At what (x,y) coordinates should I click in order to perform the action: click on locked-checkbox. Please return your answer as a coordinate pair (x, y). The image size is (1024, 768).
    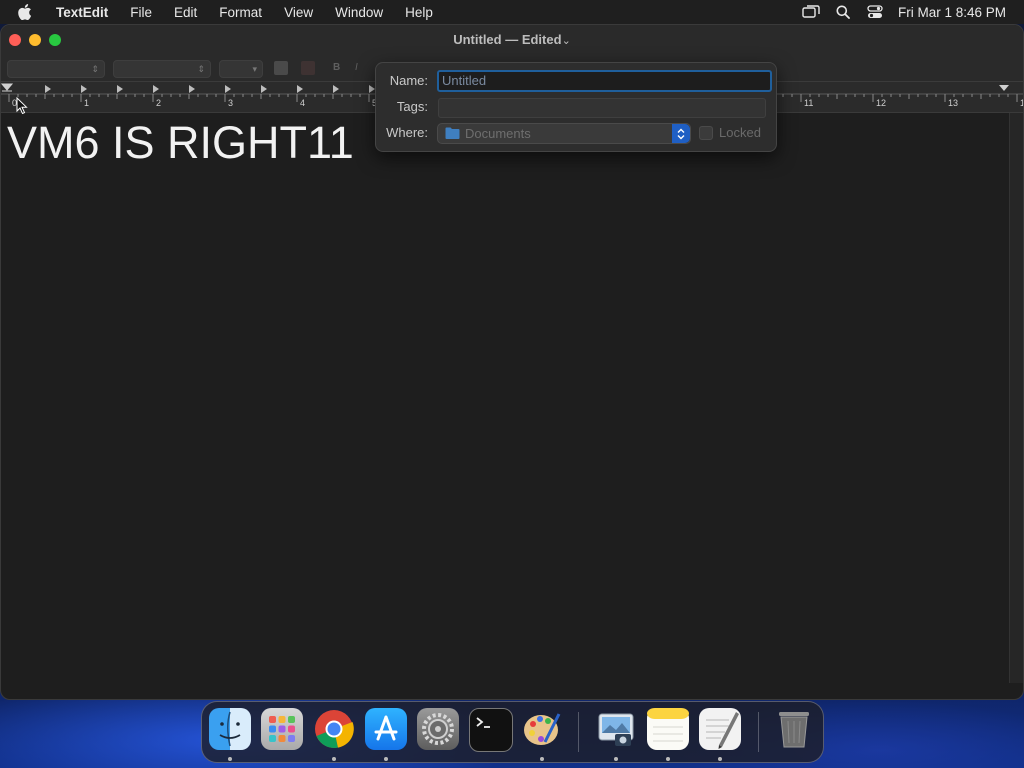
    Looking at the image, I should click on (706, 133).